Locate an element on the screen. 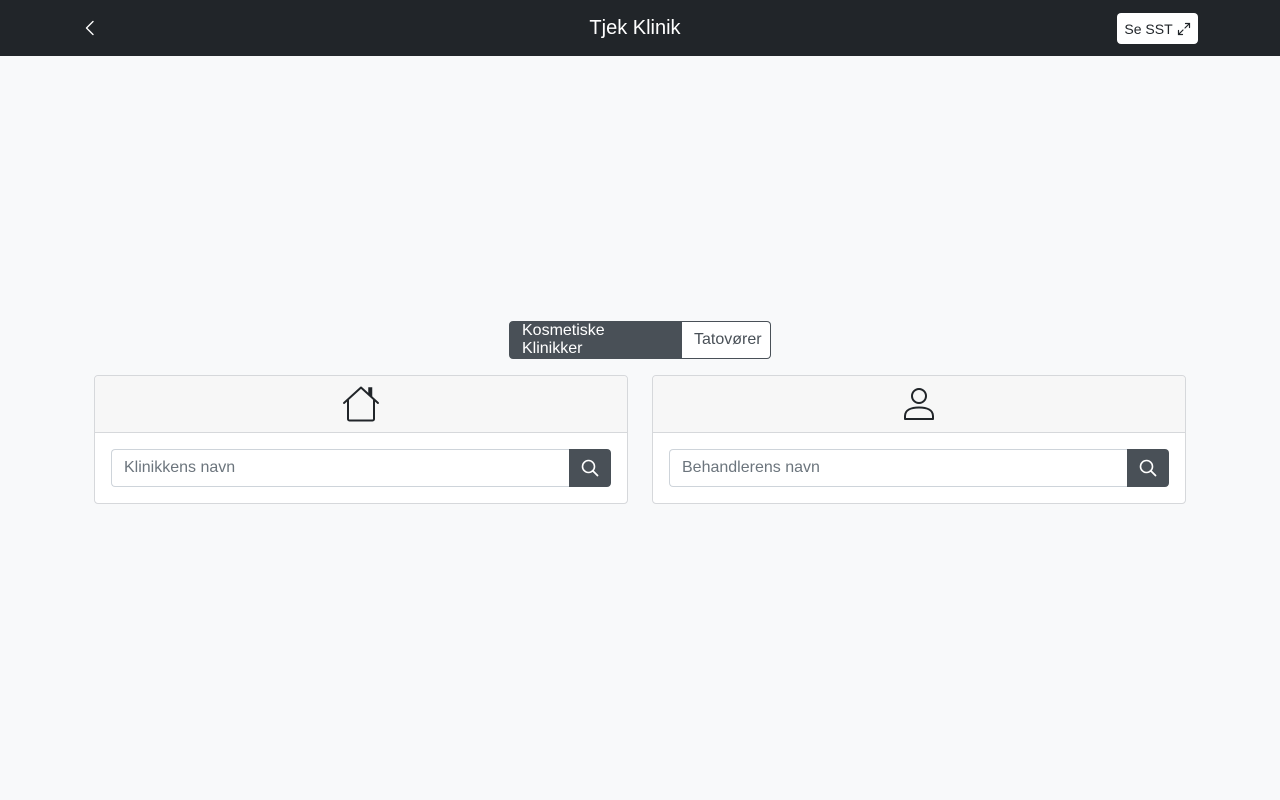 The image size is (1280, 800). practitioner-search-button is located at coordinates (1148, 468).